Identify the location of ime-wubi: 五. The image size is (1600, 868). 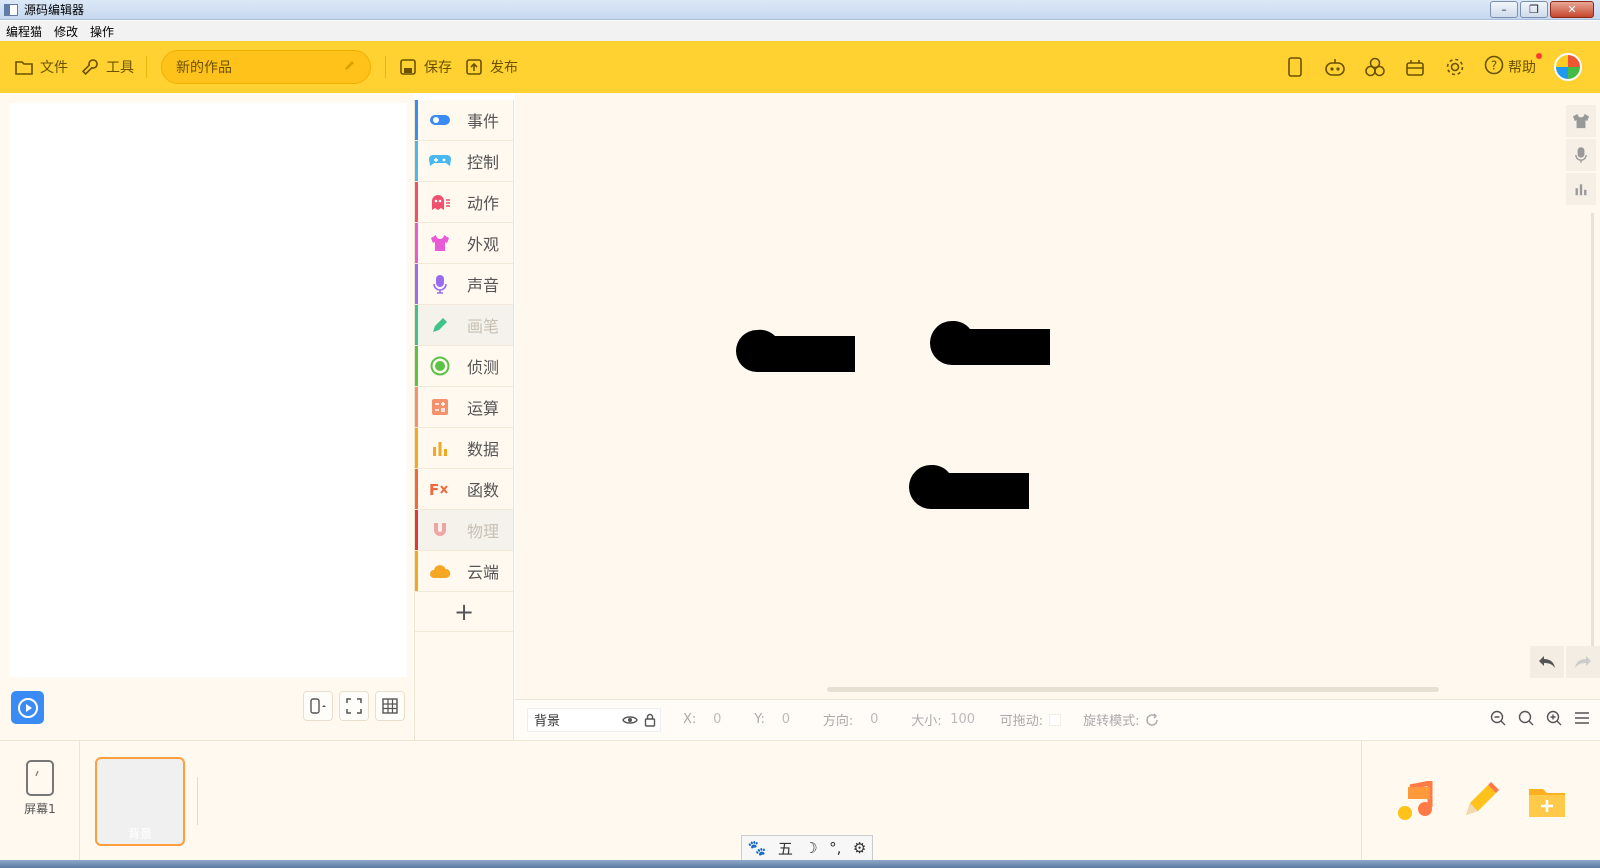
(785, 848).